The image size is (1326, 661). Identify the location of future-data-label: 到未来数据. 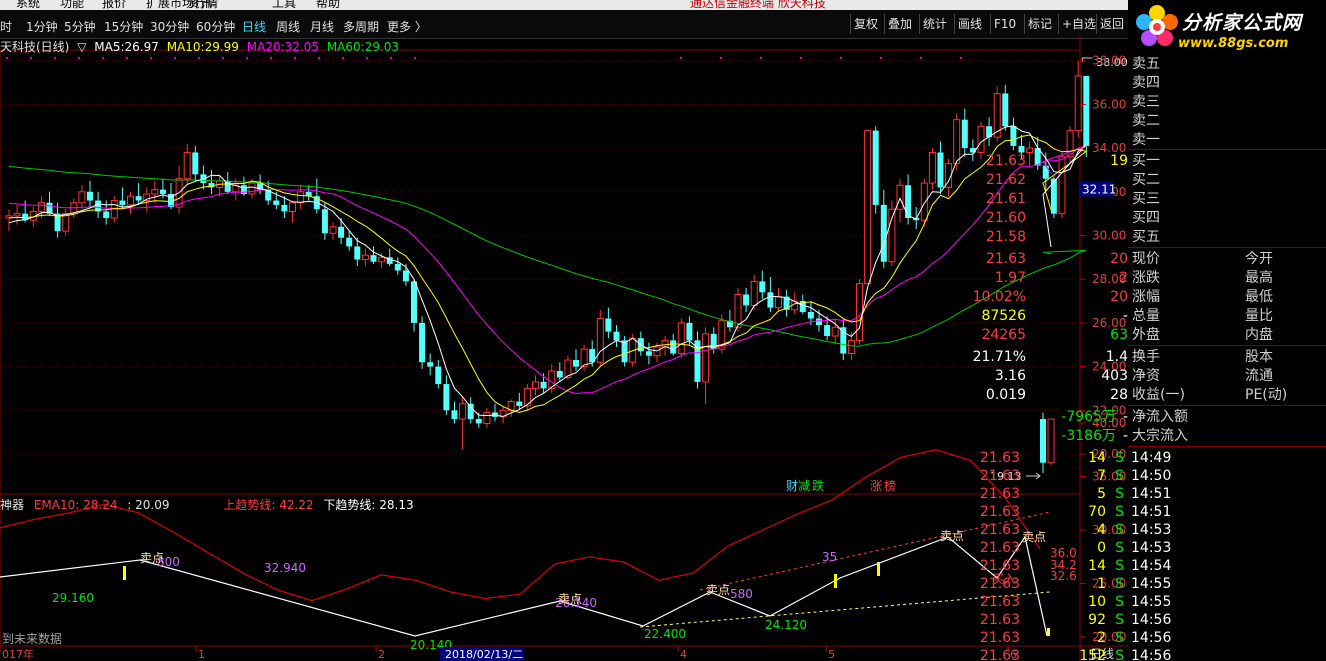
(32, 638).